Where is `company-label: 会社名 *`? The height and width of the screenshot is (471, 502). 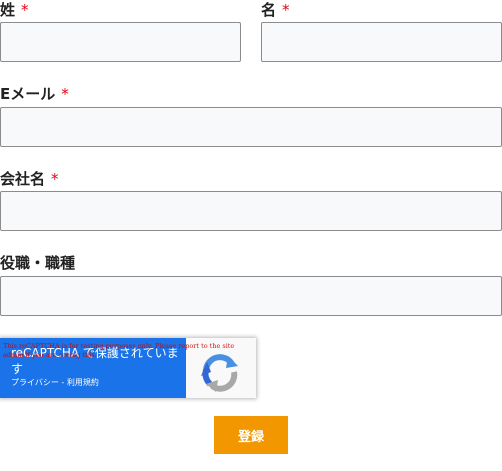 company-label: 会社名 * is located at coordinates (29, 179).